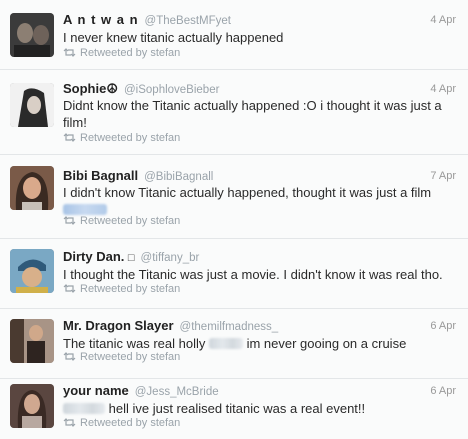 The width and height of the screenshot is (468, 439). Describe the element at coordinates (75, 122) in the screenshot. I see `tweet-text-line: film!` at that location.